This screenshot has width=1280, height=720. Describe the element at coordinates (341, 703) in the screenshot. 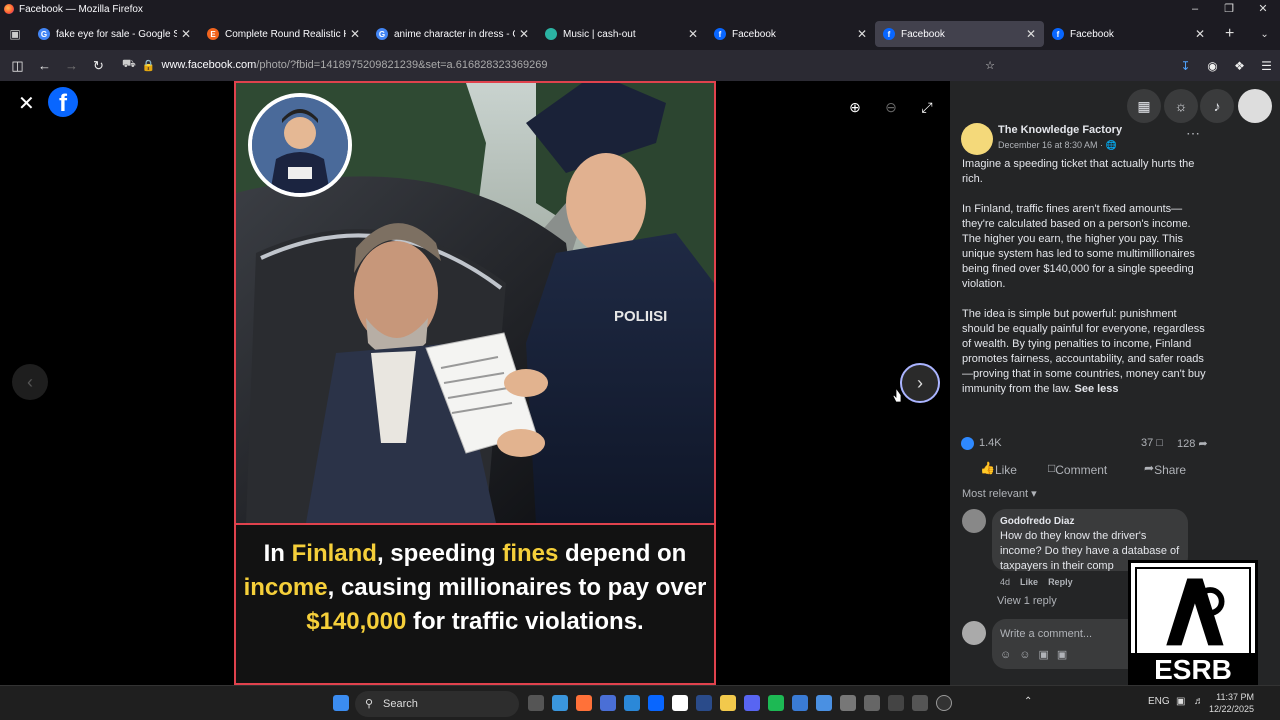

I see `start-button-icon` at that location.